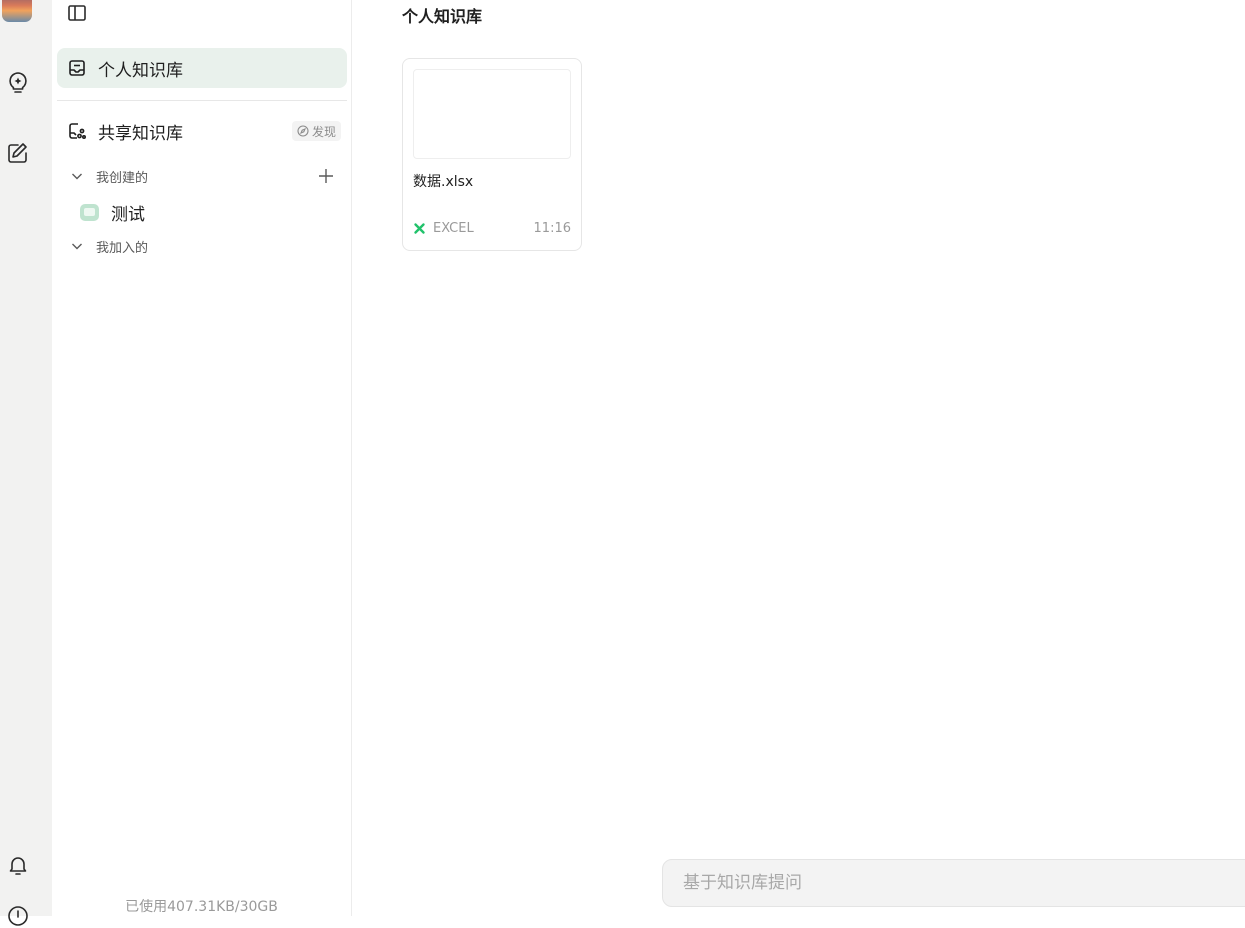 The width and height of the screenshot is (1245, 928). What do you see at coordinates (419, 228) in the screenshot?
I see `excel-icon` at bounding box center [419, 228].